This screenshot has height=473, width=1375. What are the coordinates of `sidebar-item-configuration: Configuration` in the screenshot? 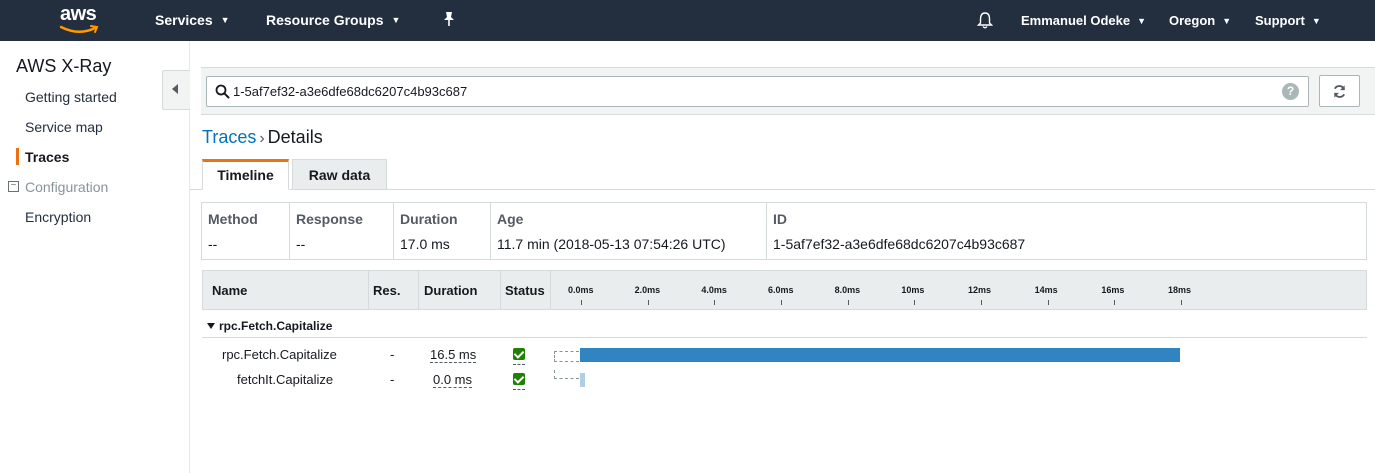 It's located at (66, 187).